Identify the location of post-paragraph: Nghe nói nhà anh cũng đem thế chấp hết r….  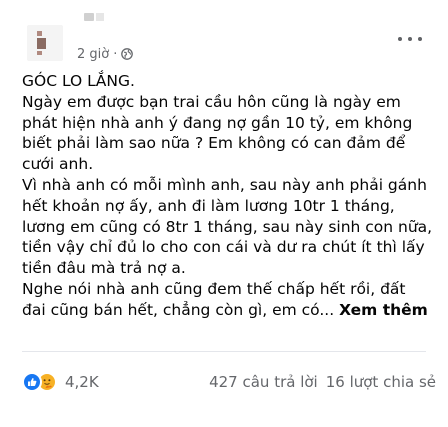
(228, 300).